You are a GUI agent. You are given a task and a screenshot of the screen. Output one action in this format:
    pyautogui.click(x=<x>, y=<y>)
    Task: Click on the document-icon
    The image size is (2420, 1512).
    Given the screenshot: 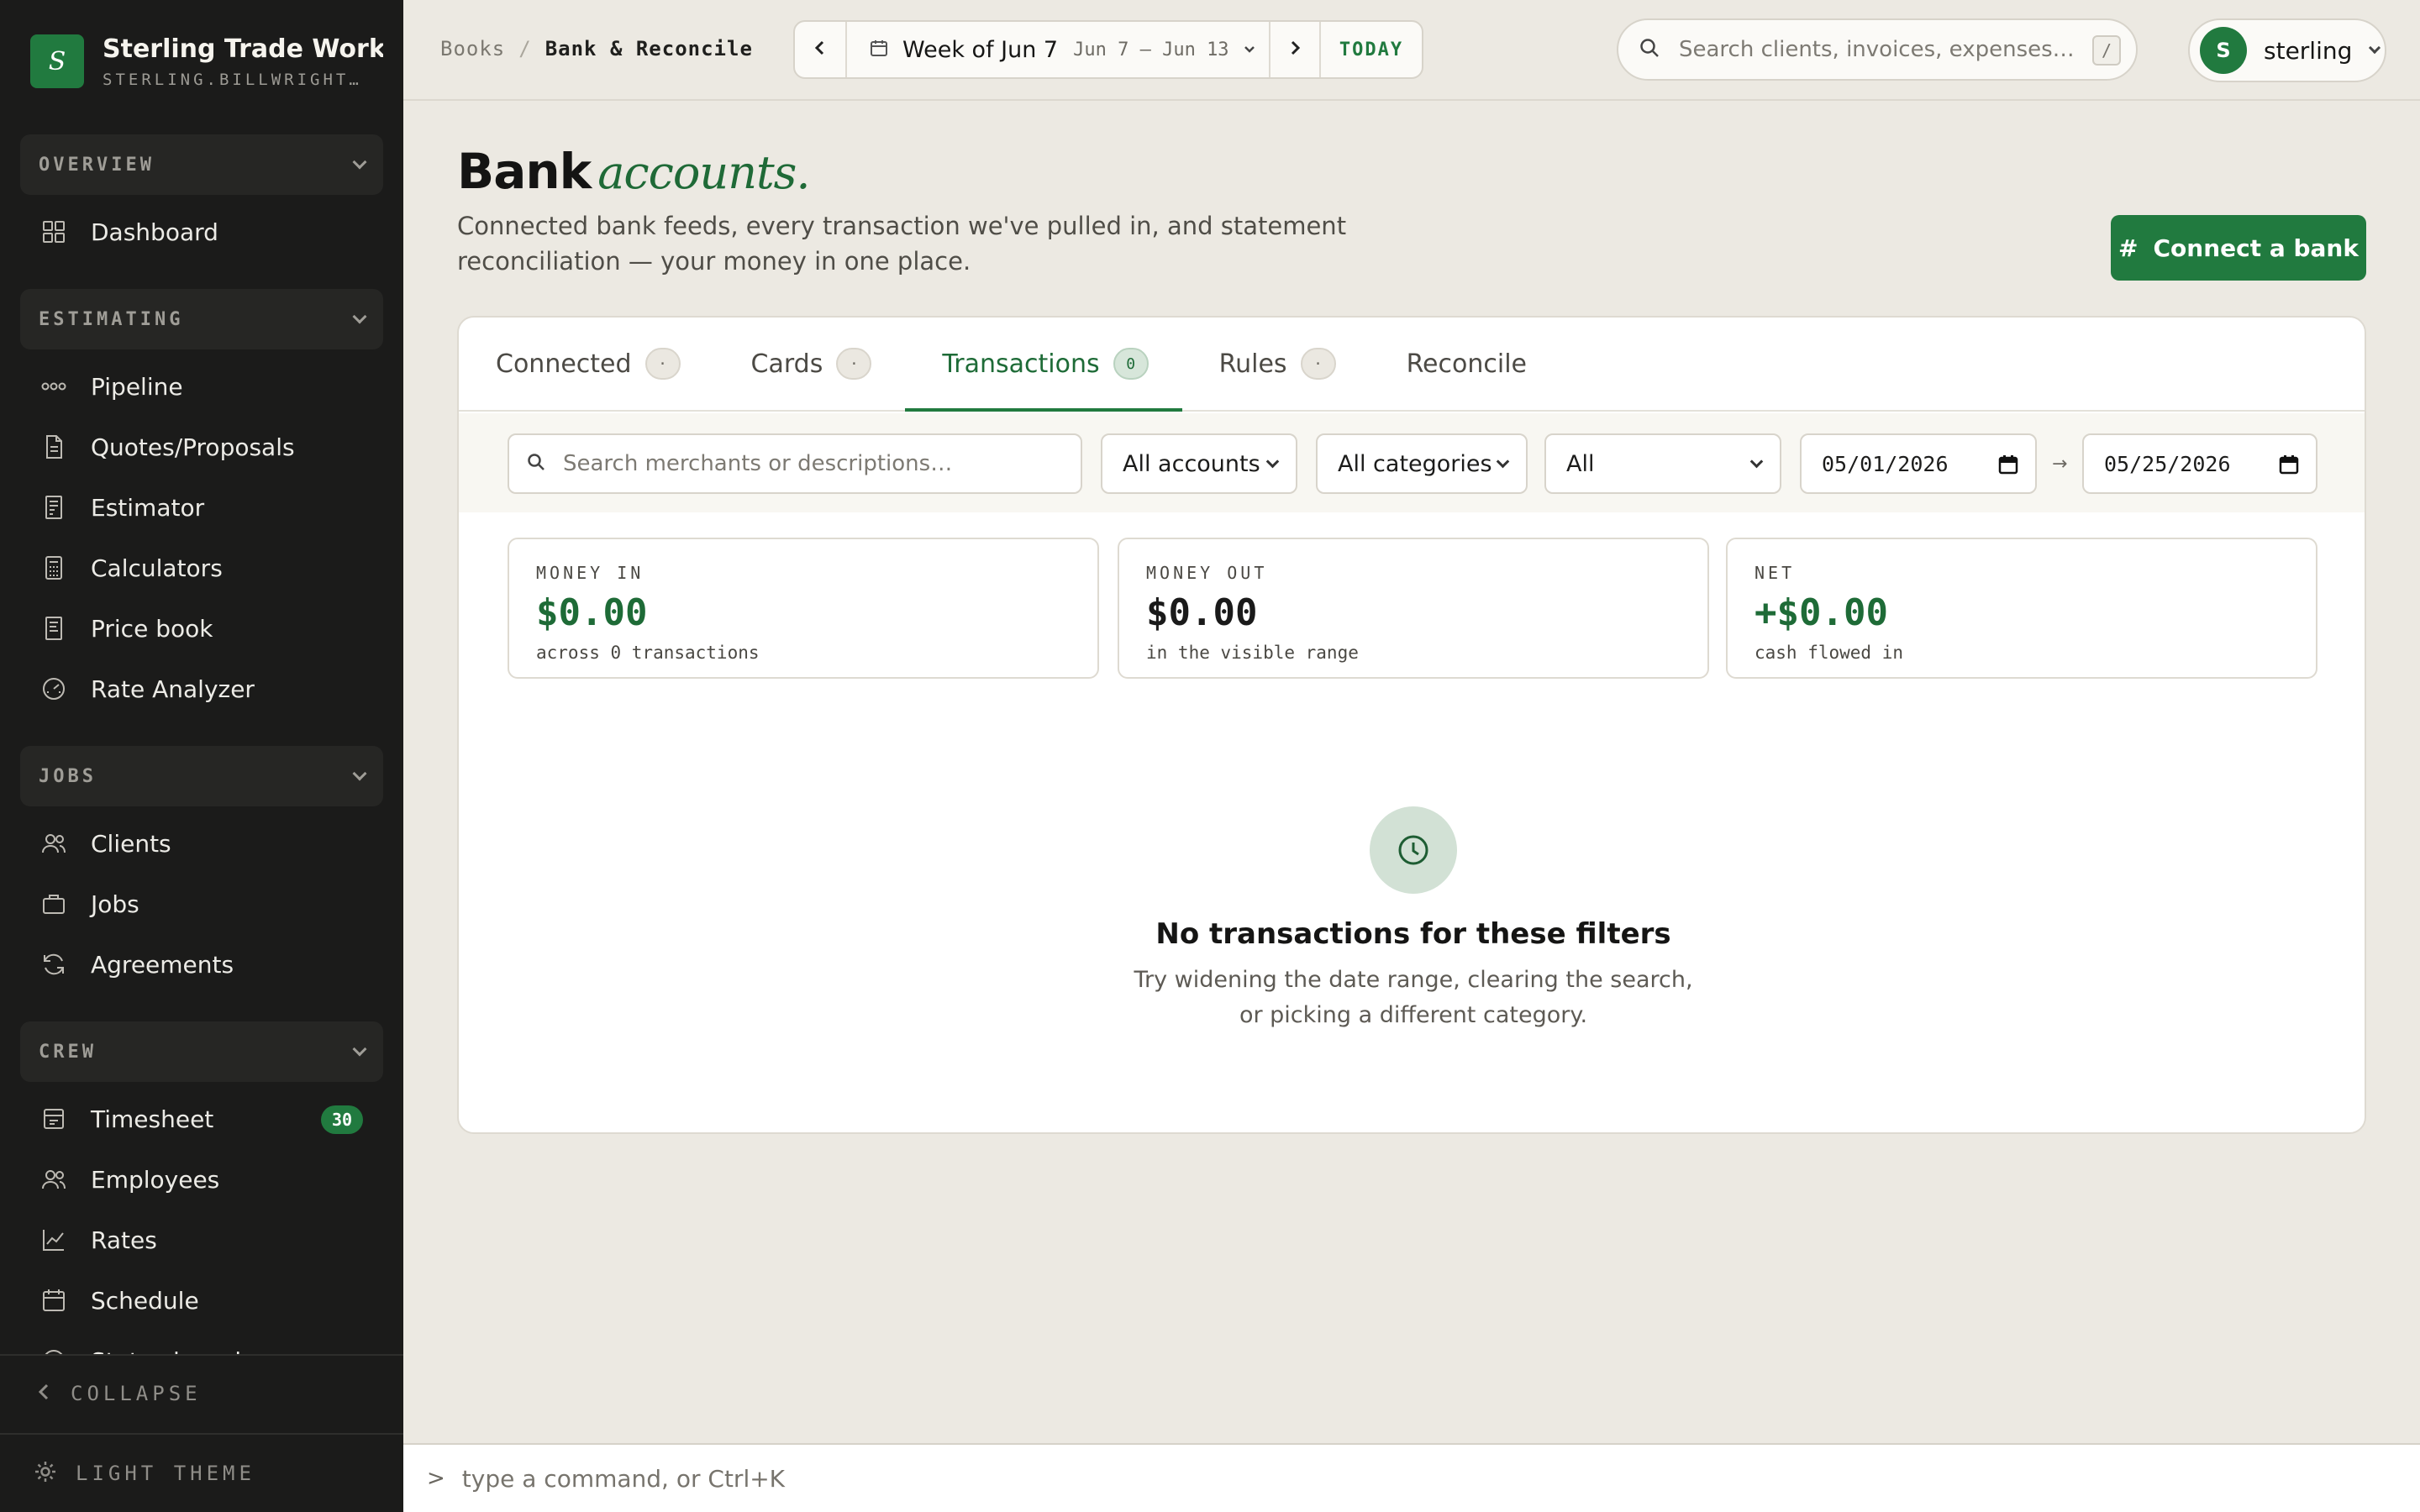 What is the action you would take?
    pyautogui.click(x=53, y=446)
    